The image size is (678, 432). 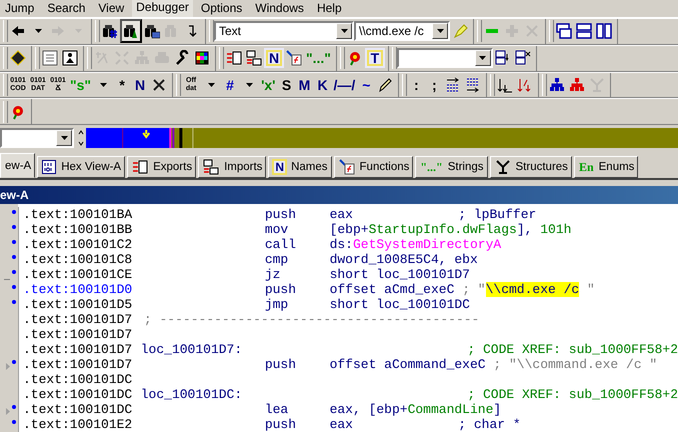 I want to click on toolbar-button: /—/, so click(x=345, y=84).